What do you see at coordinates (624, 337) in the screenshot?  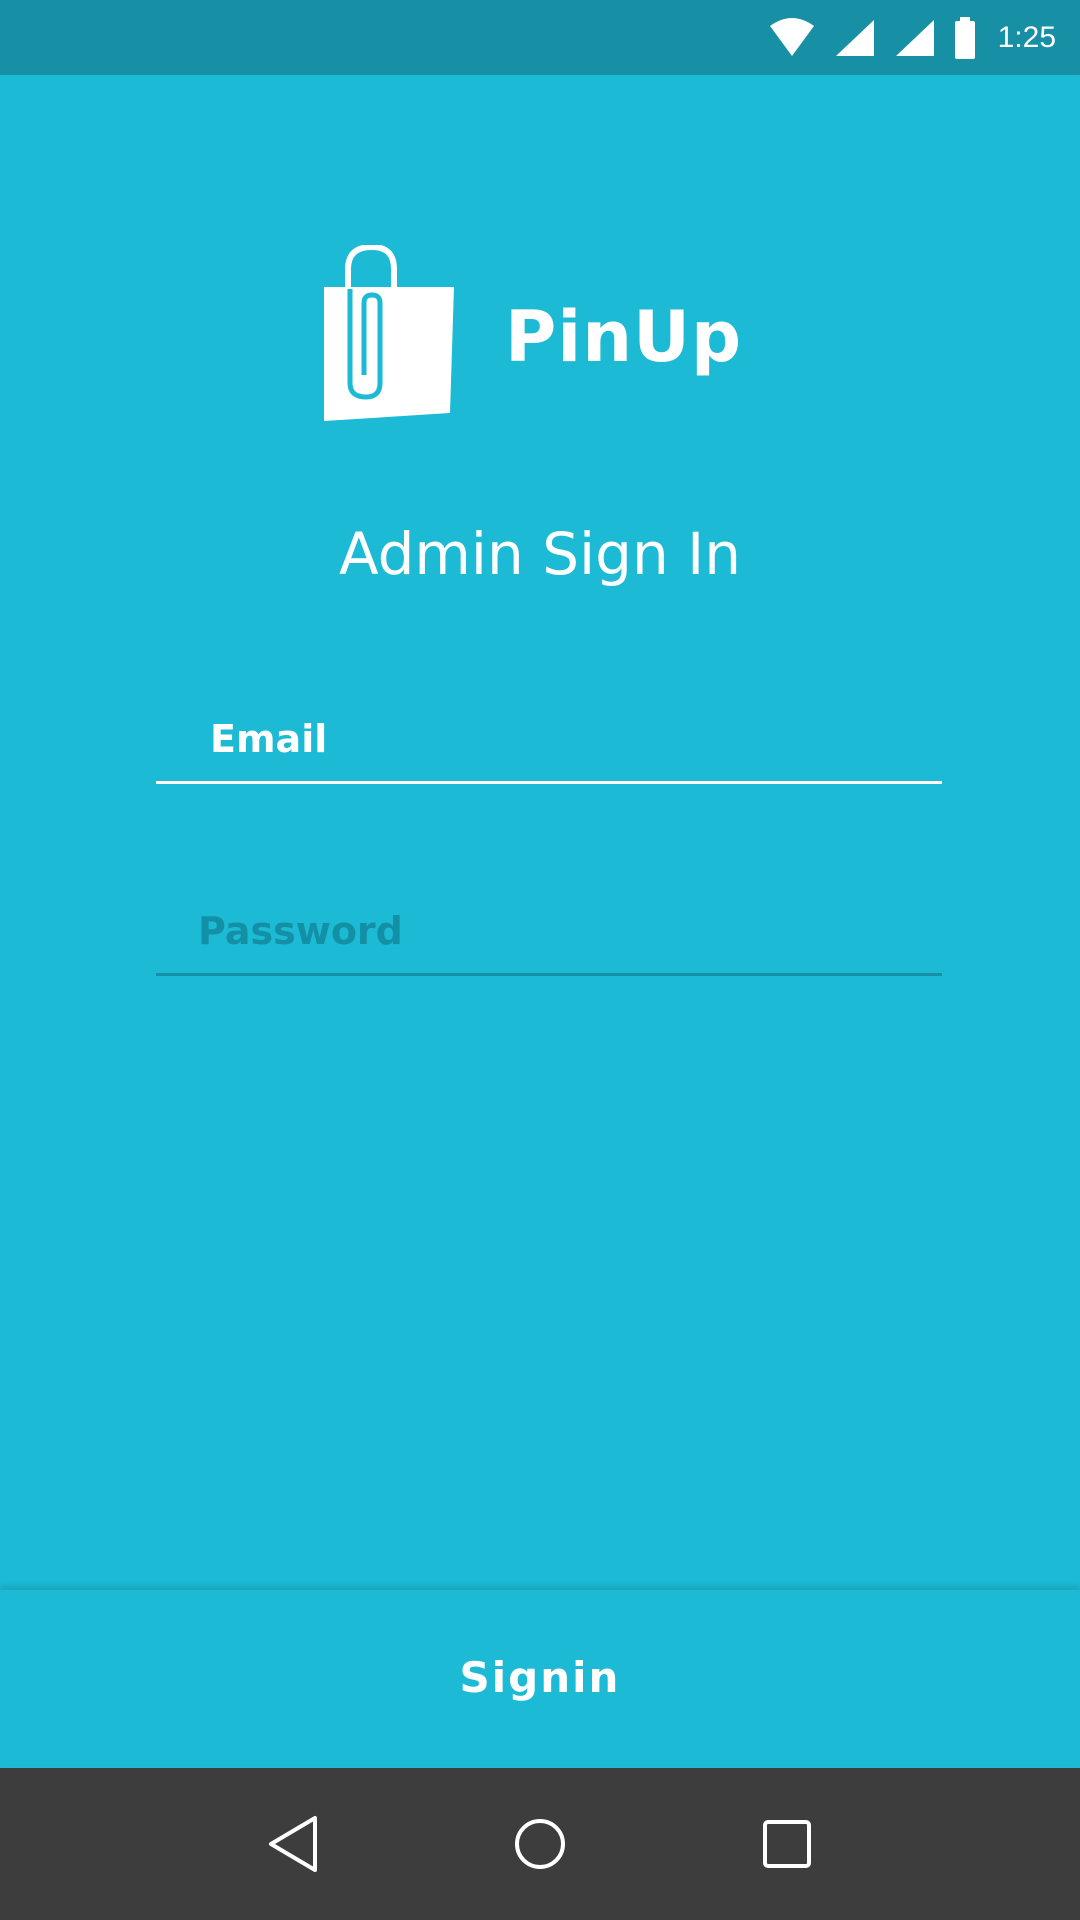 I see `app-name: PinUp` at bounding box center [624, 337].